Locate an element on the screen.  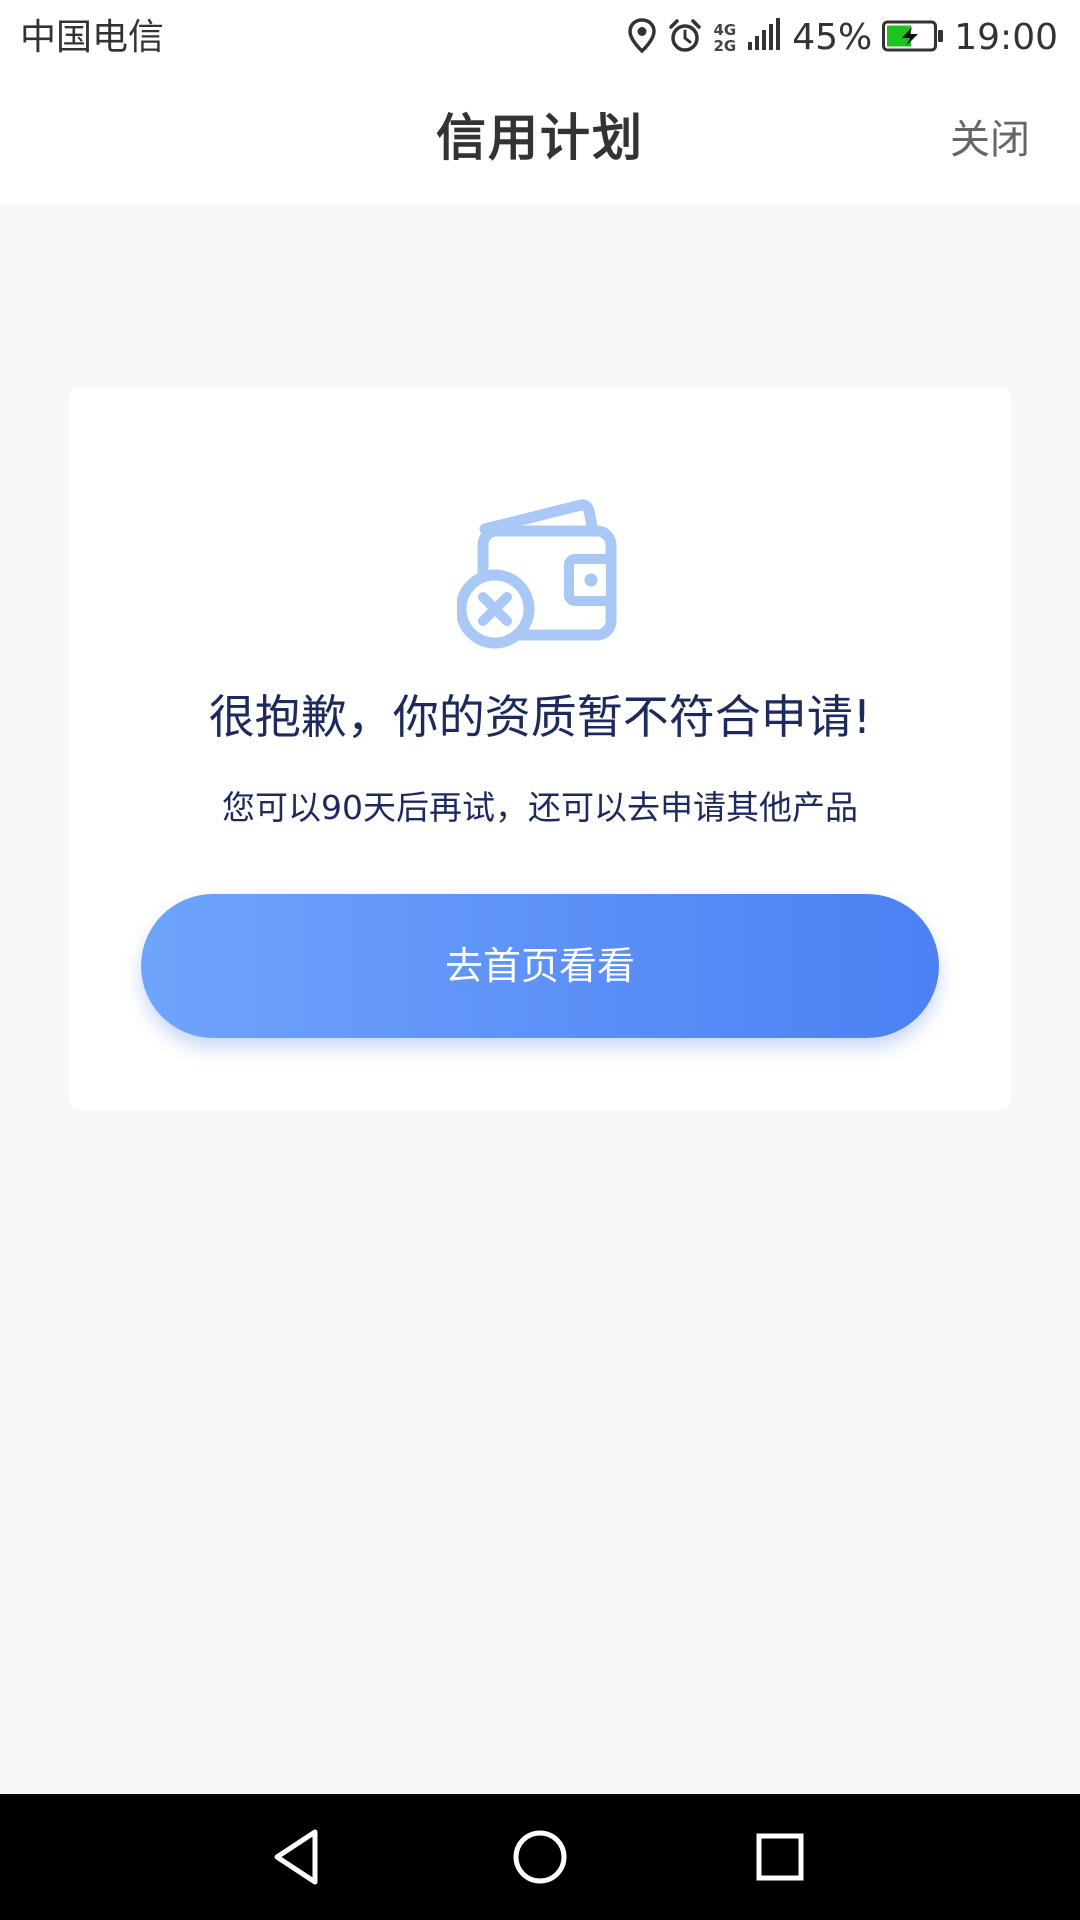
status-bar: 中国电信 4G 2G 45% 19:00 is located at coordinates (540, 38).